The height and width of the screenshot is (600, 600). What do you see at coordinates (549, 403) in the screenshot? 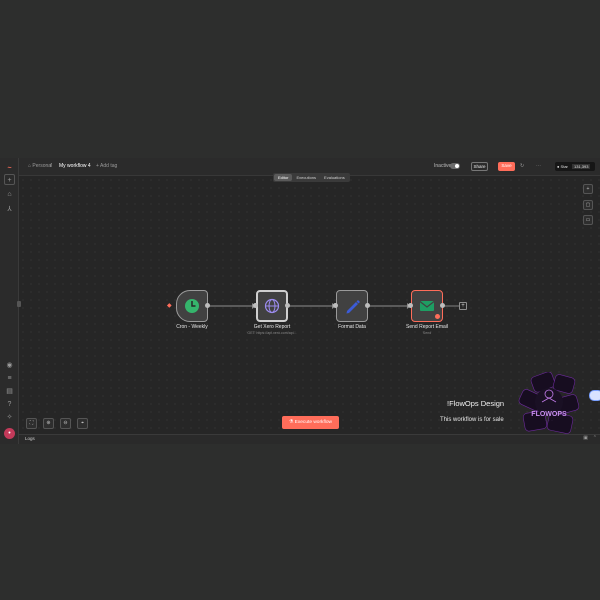
I see `flowops-logo: FLOWOPS · · · · · ·` at bounding box center [549, 403].